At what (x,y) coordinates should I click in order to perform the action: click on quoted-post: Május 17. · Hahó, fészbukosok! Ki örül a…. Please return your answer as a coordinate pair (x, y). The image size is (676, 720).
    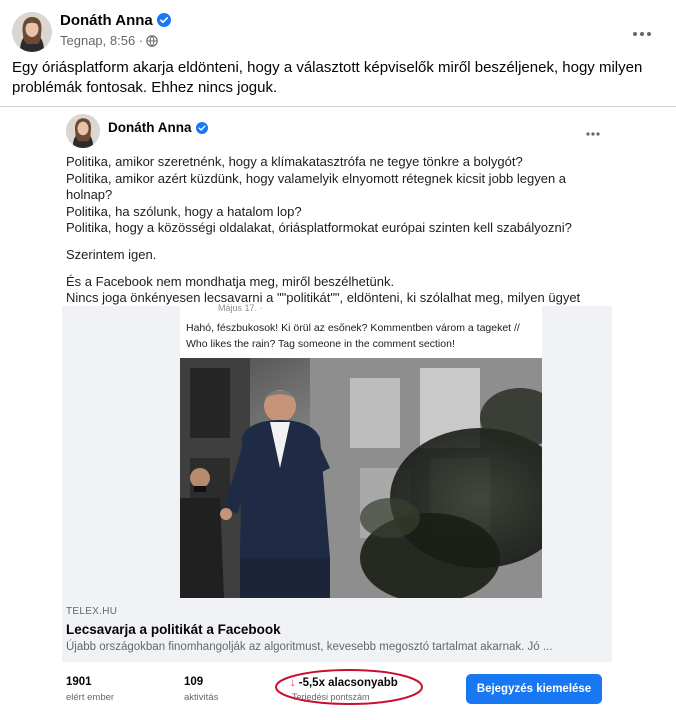
    Looking at the image, I should click on (361, 330).